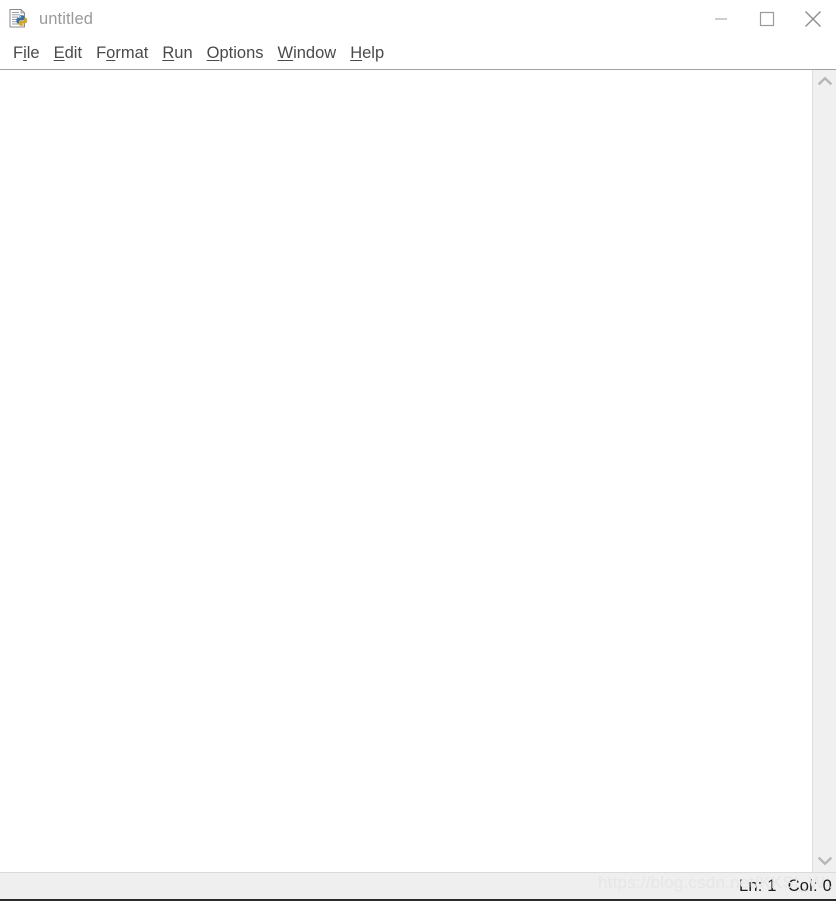 This screenshot has width=836, height=901. What do you see at coordinates (132, 53) in the screenshot?
I see `menu-format-post: rmat` at bounding box center [132, 53].